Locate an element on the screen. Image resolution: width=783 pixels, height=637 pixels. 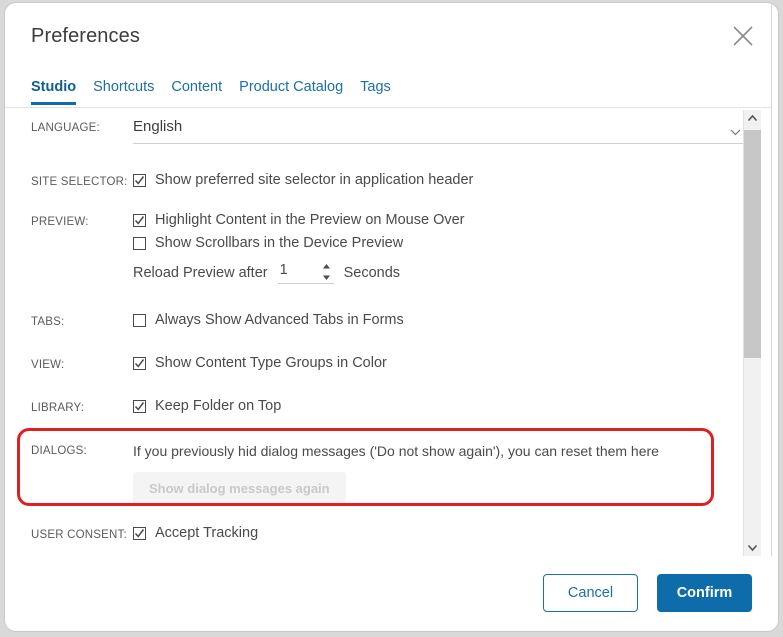
tab-studio: Studio is located at coordinates (54, 92).